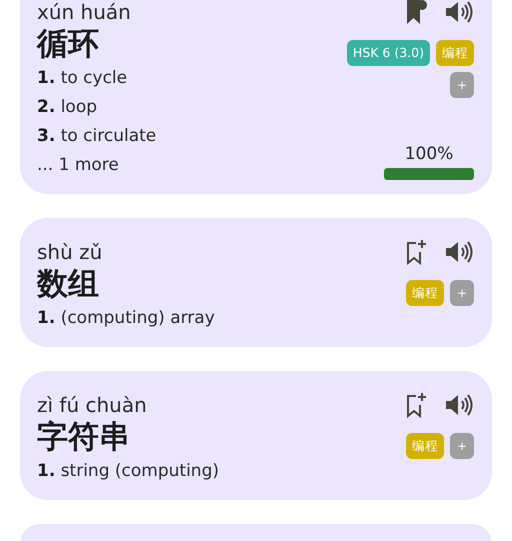 This screenshot has height=541, width=512. Describe the element at coordinates (429, 154) in the screenshot. I see `progress-percent: 100%` at that location.